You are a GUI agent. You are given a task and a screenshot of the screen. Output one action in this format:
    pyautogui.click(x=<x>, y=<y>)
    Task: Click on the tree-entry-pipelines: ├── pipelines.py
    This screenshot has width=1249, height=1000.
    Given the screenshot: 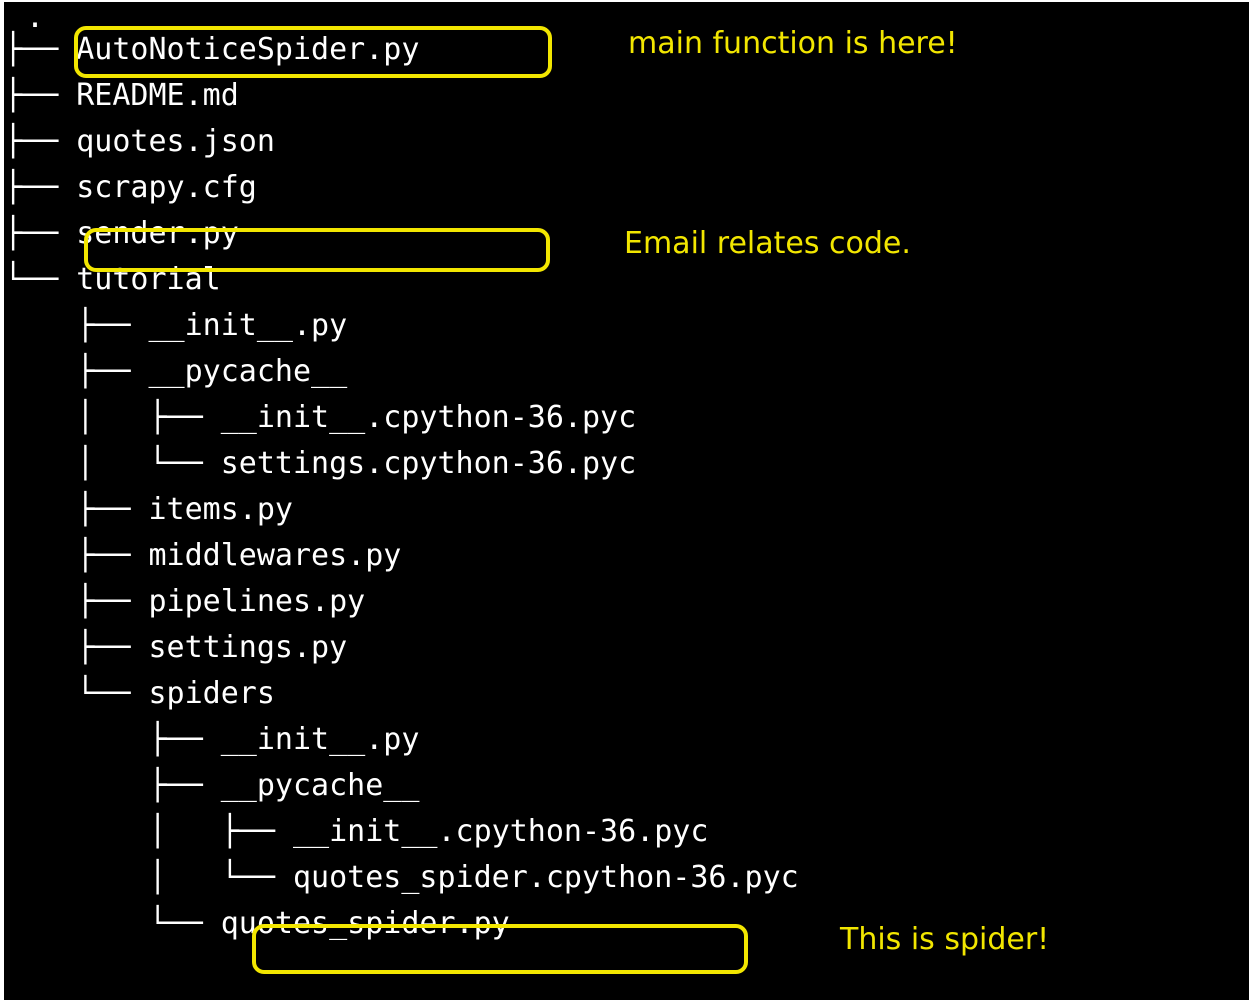 What is the action you would take?
    pyautogui.click(x=184, y=602)
    